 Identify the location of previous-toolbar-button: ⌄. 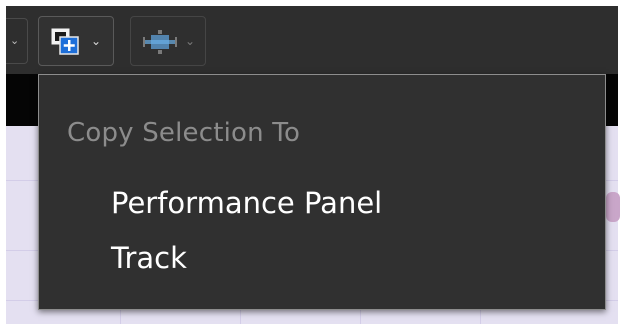
(17, 41).